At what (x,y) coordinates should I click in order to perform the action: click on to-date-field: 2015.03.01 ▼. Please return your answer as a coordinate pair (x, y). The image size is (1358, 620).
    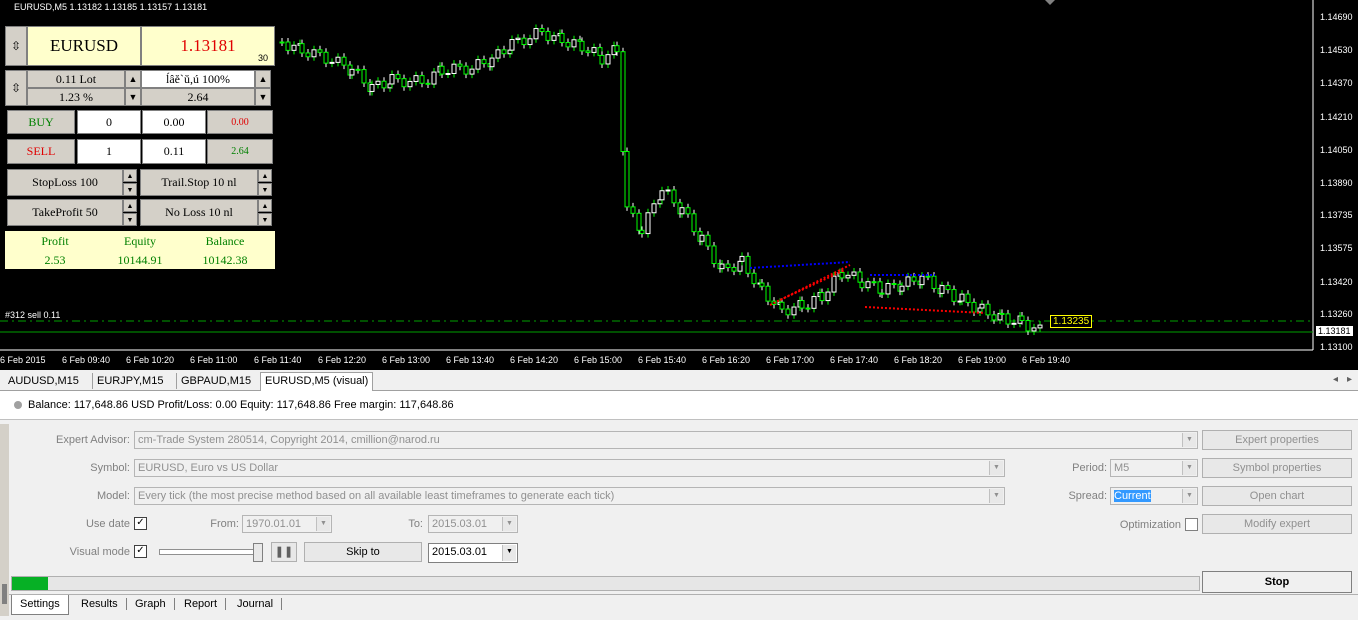
    Looking at the image, I should click on (473, 524).